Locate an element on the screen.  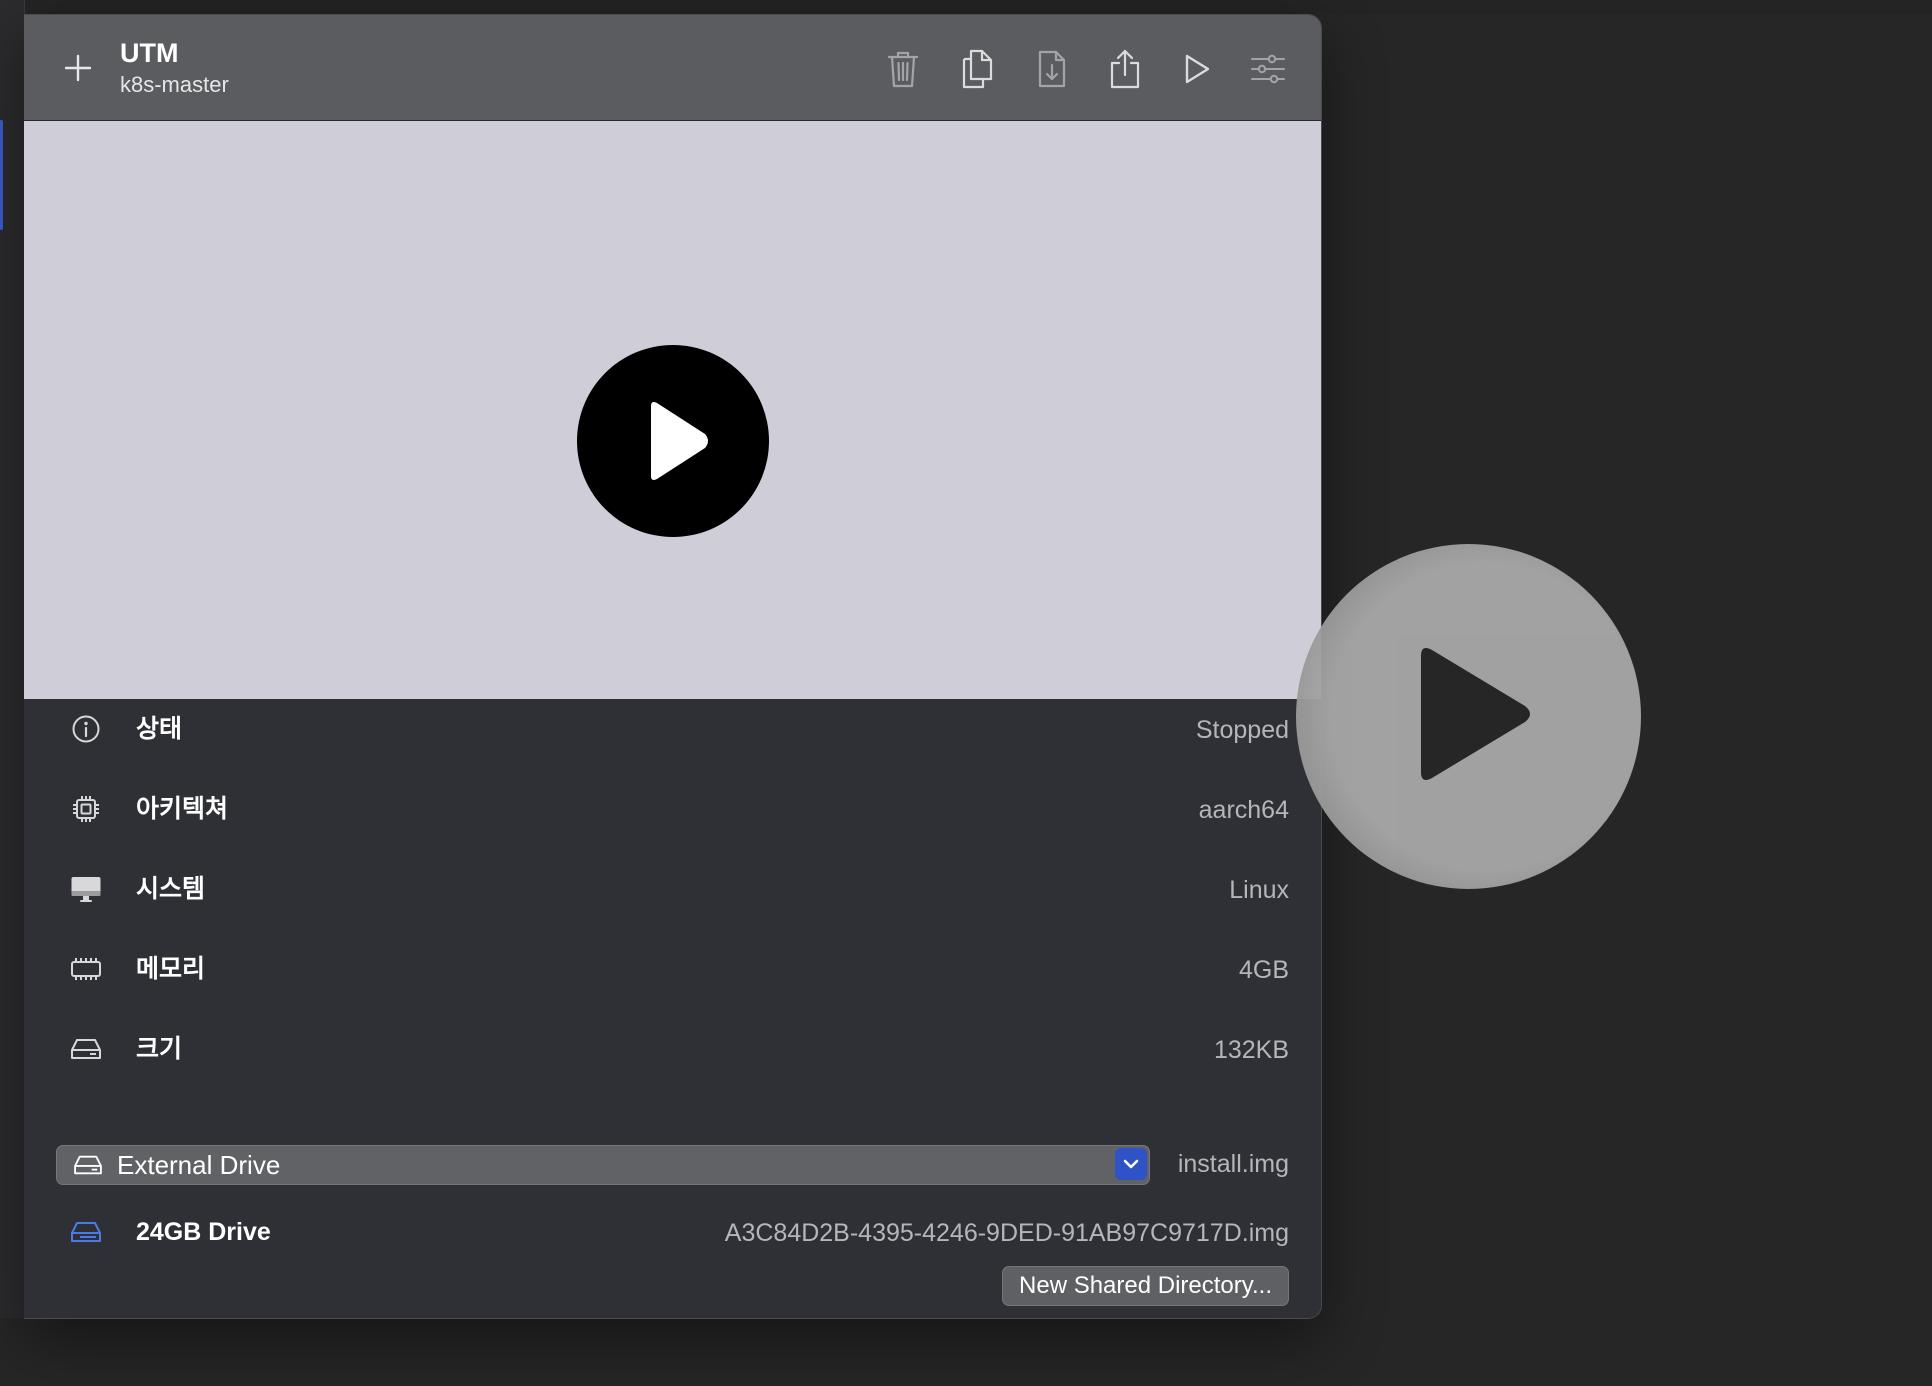
vm-name-subtitle: k8s-master is located at coordinates (174, 84).